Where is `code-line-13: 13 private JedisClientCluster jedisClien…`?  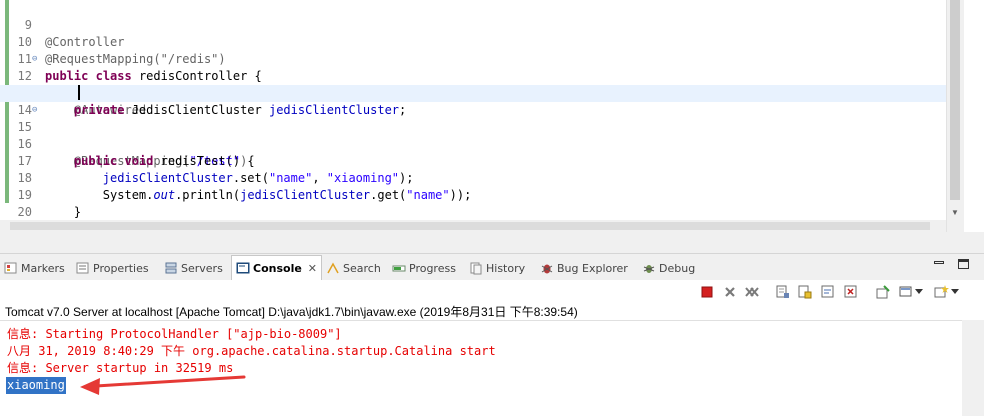 code-line-13: 13 private JedisClientCluster jedisClien… is located at coordinates (473, 92).